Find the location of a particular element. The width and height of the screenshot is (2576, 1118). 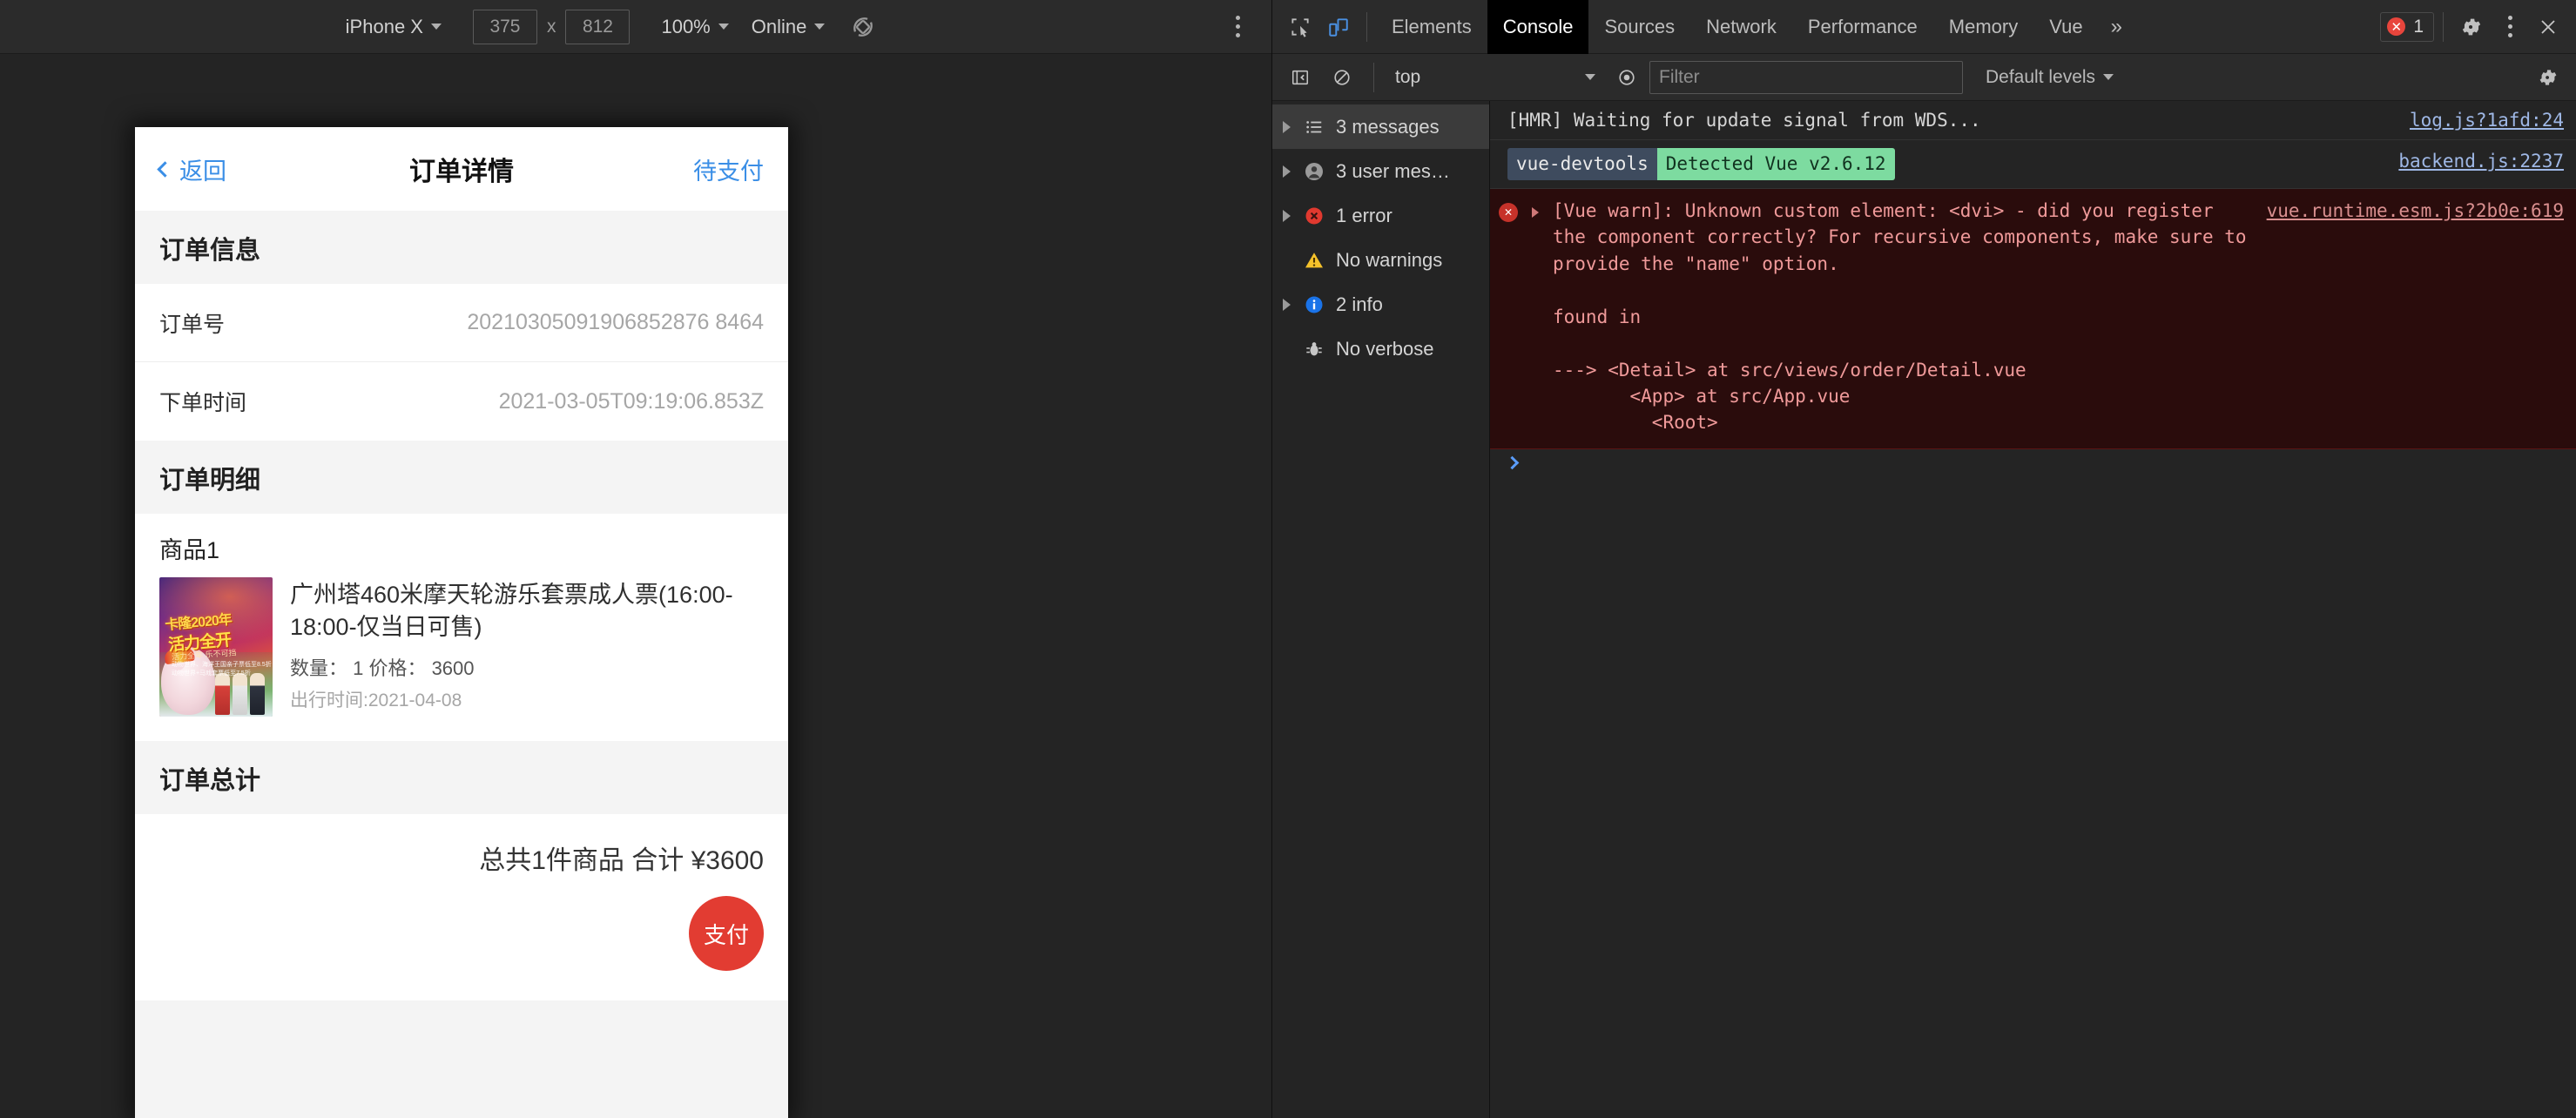

sidebar-item-label: 1 error is located at coordinates (1365, 215).